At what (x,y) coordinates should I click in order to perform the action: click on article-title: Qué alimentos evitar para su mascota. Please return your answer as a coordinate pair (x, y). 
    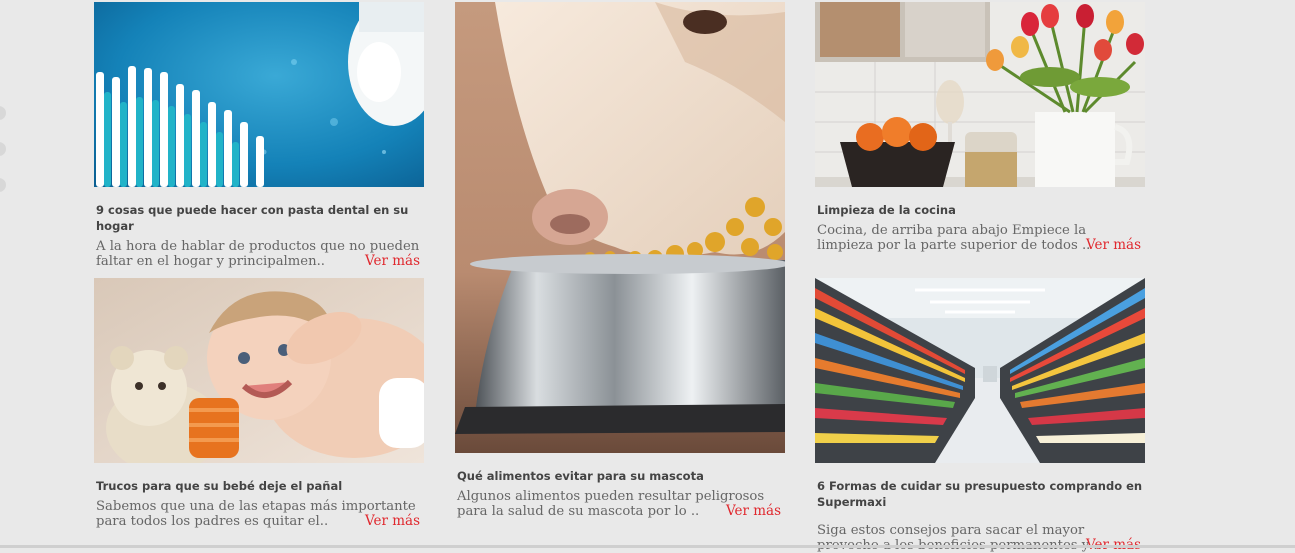
    Looking at the image, I should click on (621, 476).